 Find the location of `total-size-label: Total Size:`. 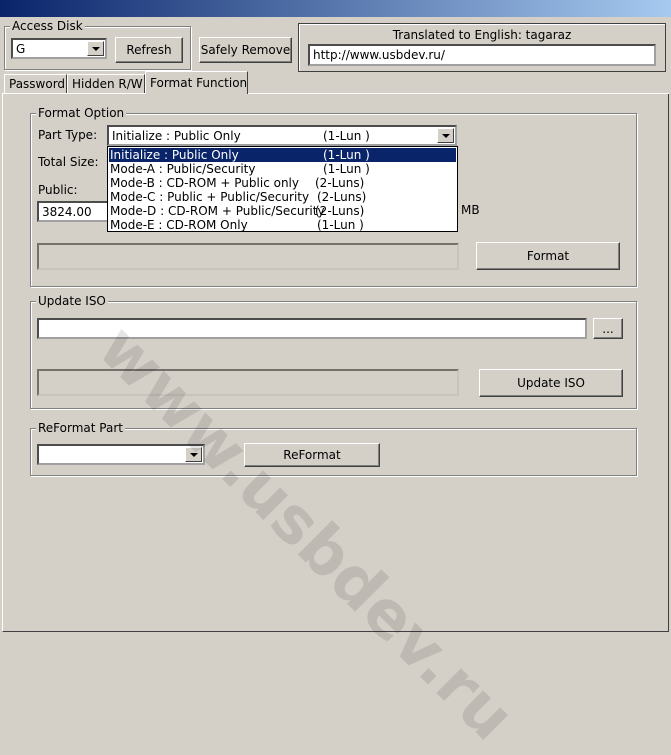

total-size-label: Total Size: is located at coordinates (68, 162).